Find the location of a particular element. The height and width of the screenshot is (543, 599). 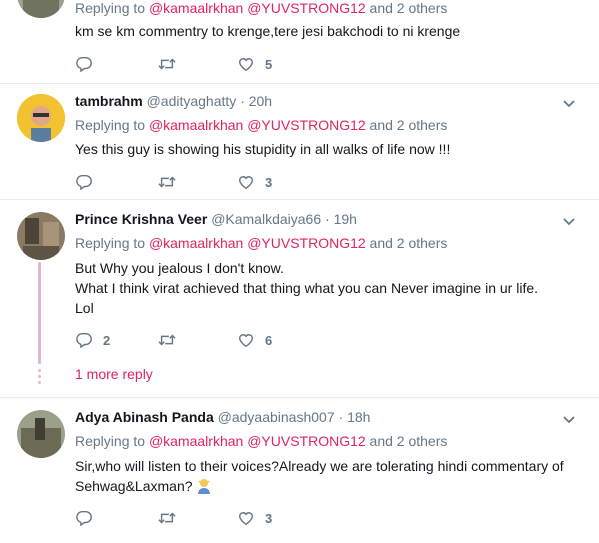

user-handle: @Kamalkdaiya66 is located at coordinates (266, 219).